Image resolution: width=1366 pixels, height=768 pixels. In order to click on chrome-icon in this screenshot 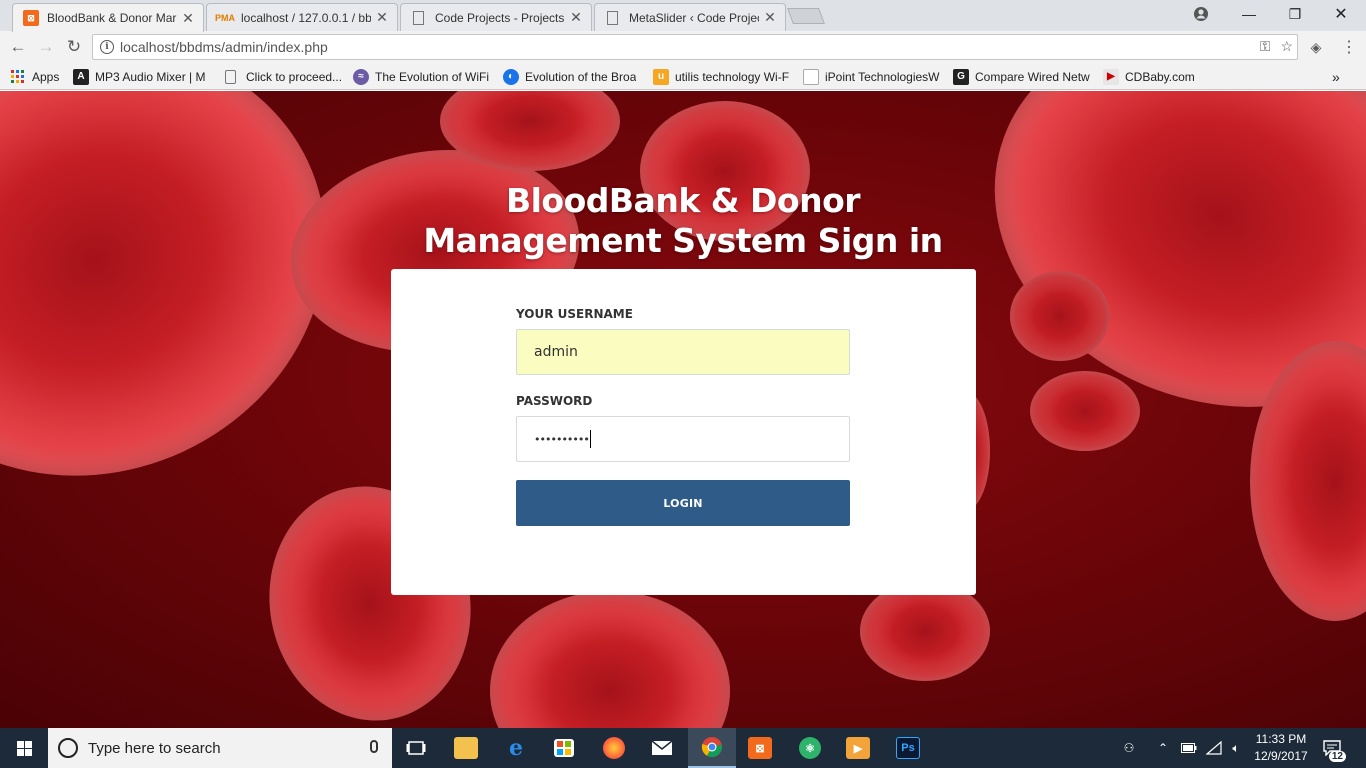, I will do `click(712, 748)`.